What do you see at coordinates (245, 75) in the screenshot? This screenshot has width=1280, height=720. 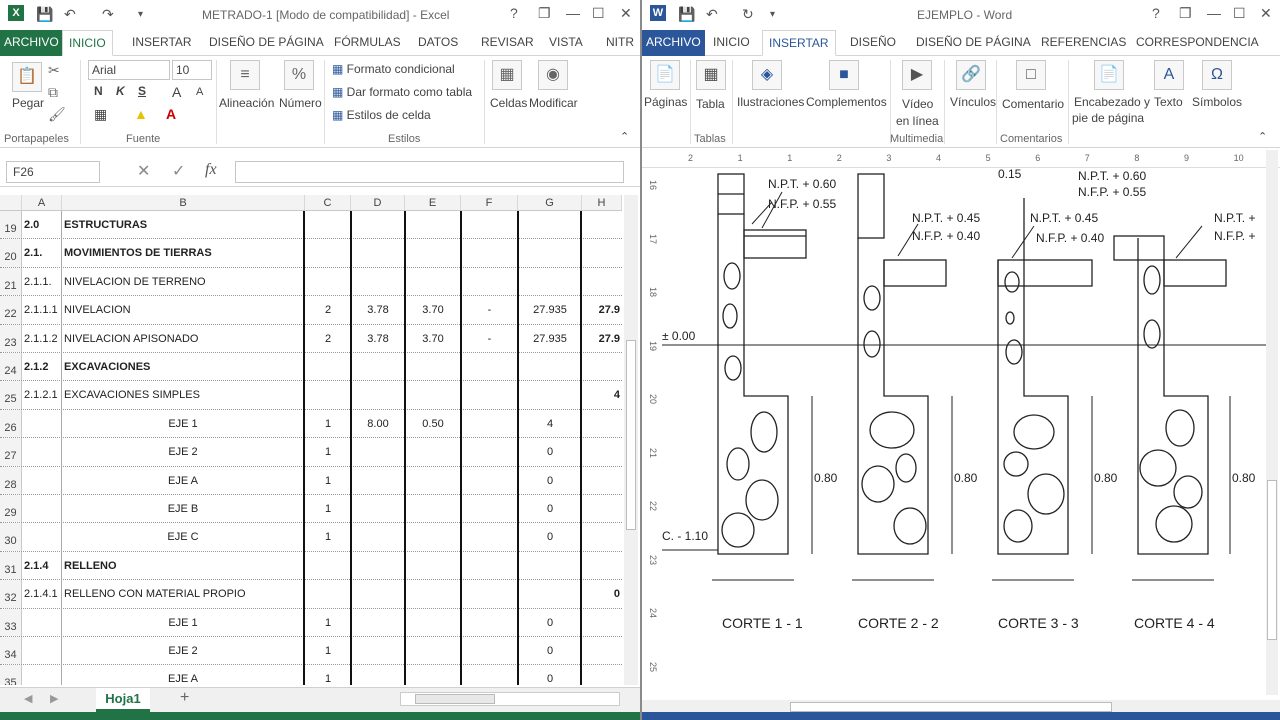 I see `alignment-icon: ≡` at bounding box center [245, 75].